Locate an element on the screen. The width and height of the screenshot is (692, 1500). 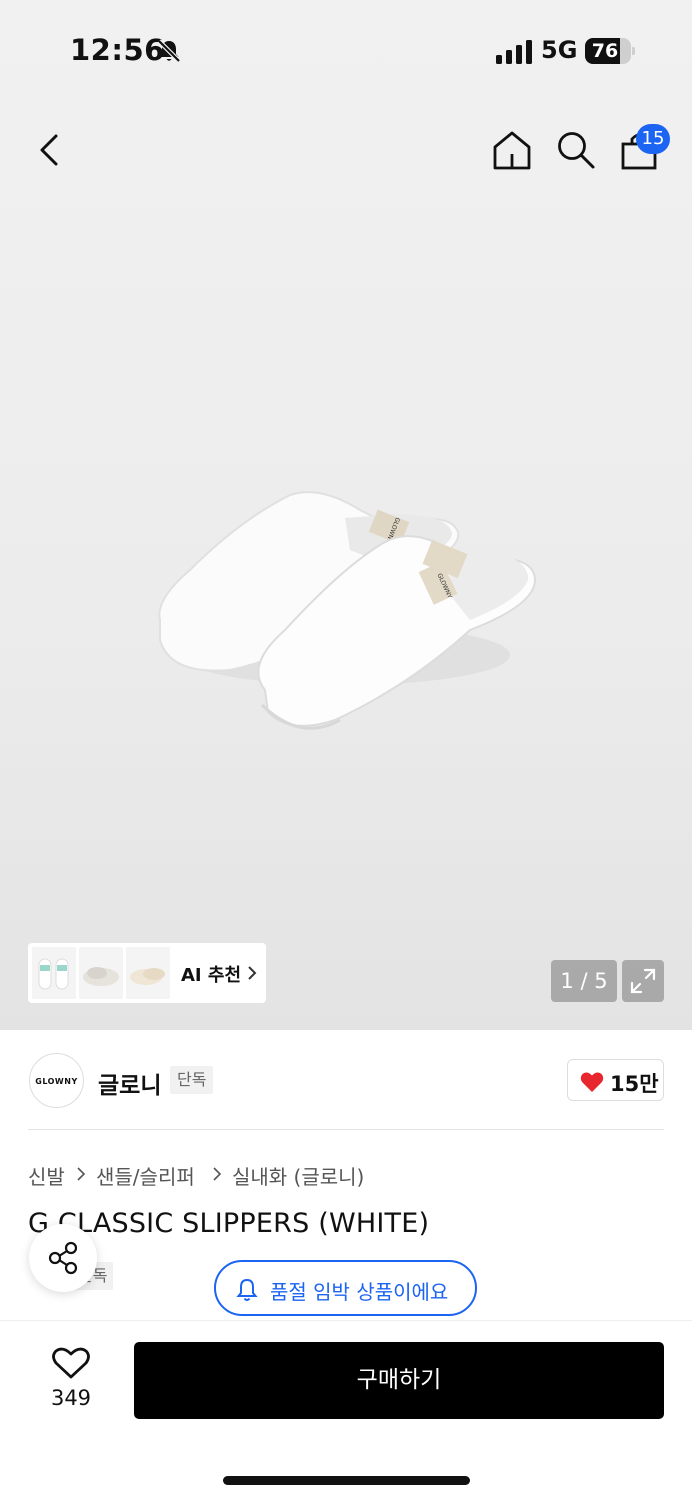
share-button is located at coordinates (63, 1258).